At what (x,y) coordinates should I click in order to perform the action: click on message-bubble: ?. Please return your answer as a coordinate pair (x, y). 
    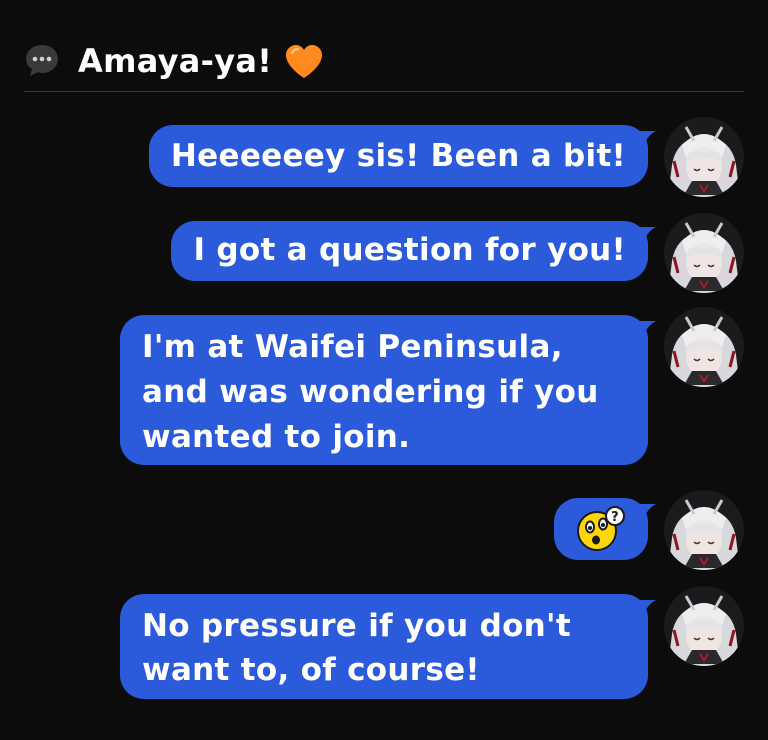
    Looking at the image, I should click on (601, 529).